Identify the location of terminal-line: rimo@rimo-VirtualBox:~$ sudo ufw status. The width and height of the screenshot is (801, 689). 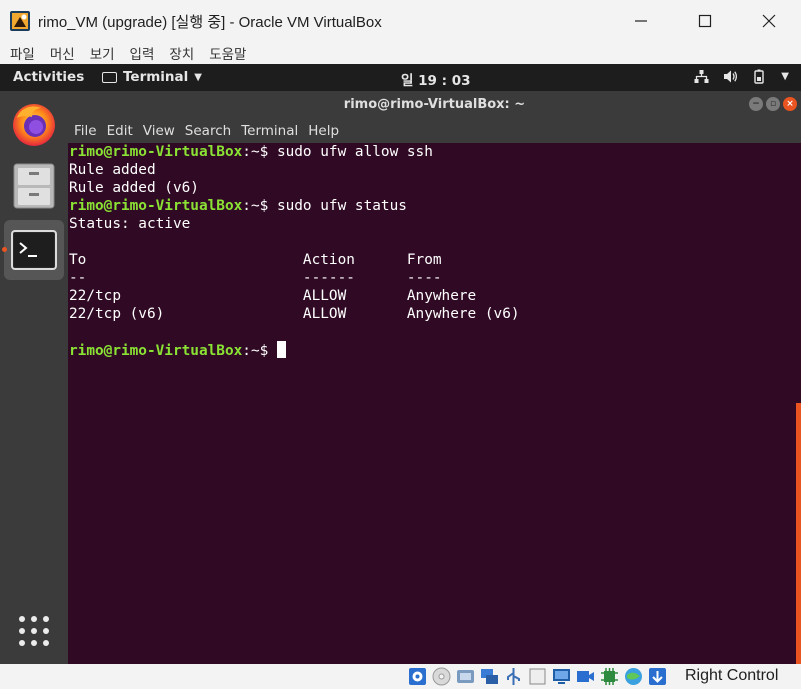
(294, 206).